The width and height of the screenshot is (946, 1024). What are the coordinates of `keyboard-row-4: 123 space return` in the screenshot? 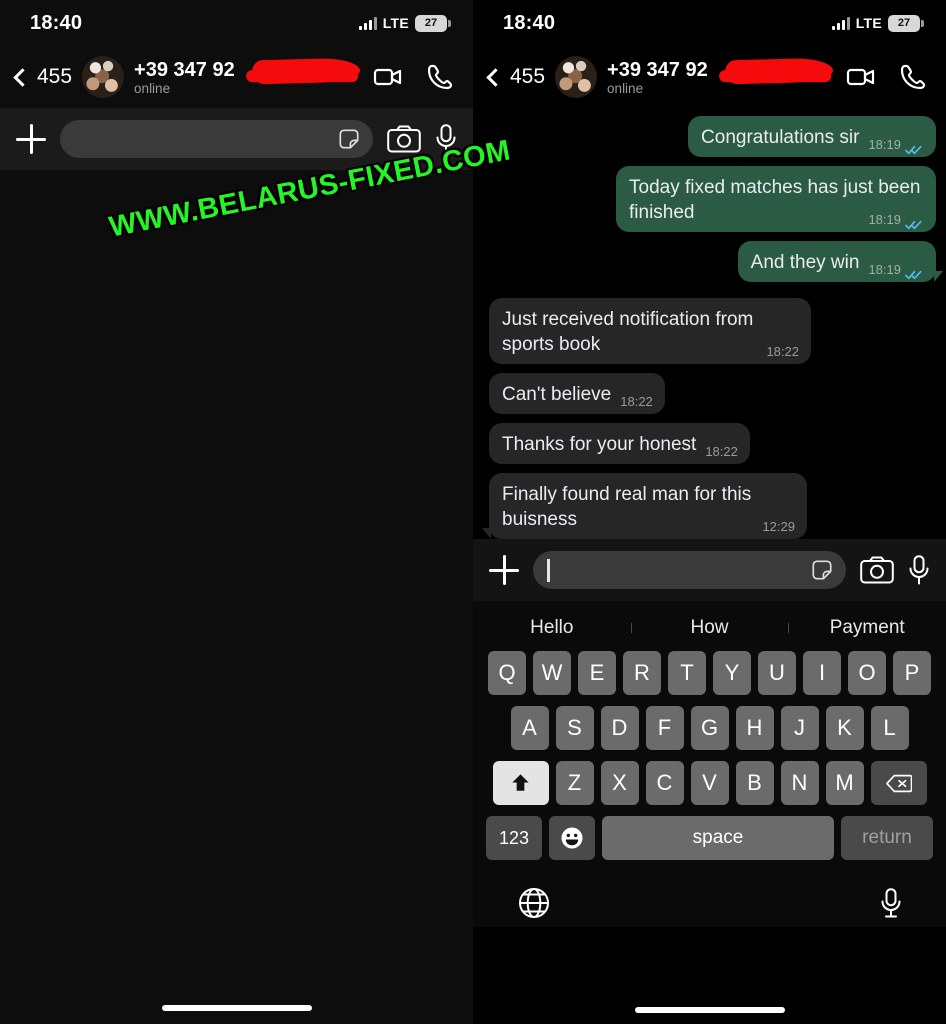 It's located at (709, 838).